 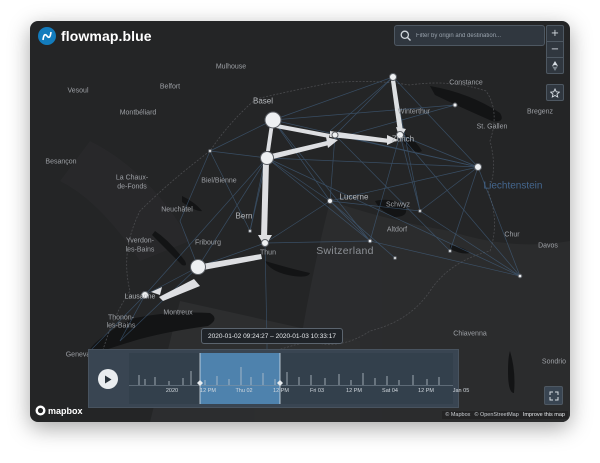 I want to click on map-label: Yverdon-, so click(x=140, y=241).